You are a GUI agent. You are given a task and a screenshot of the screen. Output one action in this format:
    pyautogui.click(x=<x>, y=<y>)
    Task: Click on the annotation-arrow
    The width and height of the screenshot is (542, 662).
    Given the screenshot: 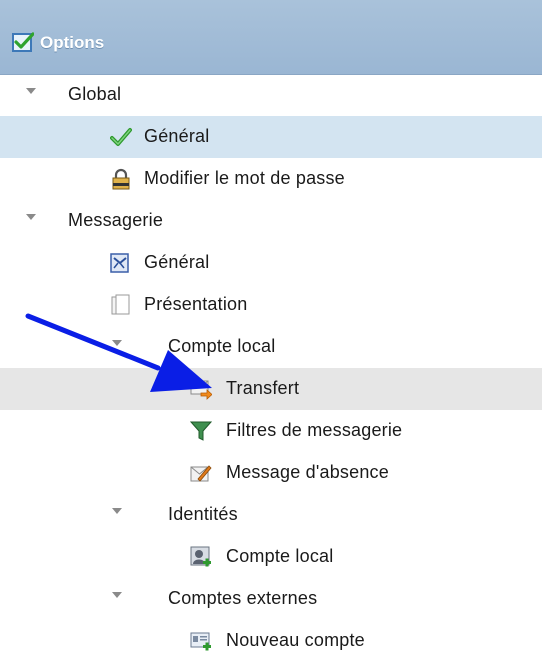 What is the action you would take?
    pyautogui.click(x=118, y=352)
    